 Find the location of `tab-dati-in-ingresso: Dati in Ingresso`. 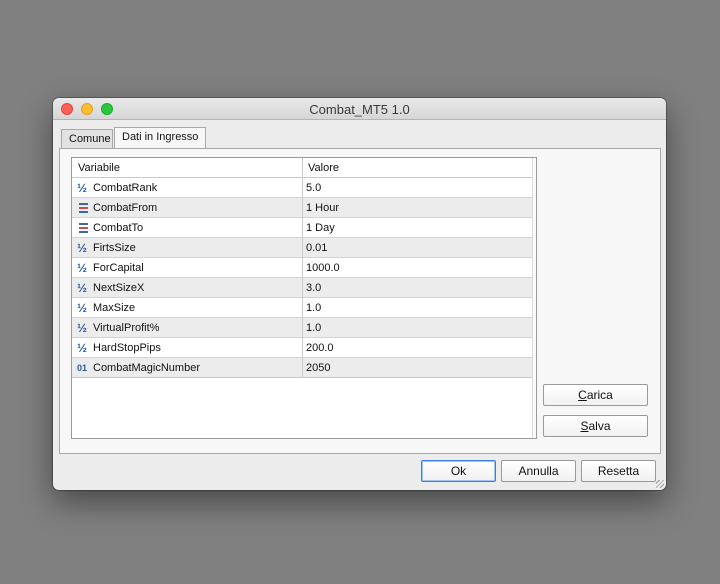

tab-dati-in-ingresso: Dati in Ingresso is located at coordinates (160, 137).